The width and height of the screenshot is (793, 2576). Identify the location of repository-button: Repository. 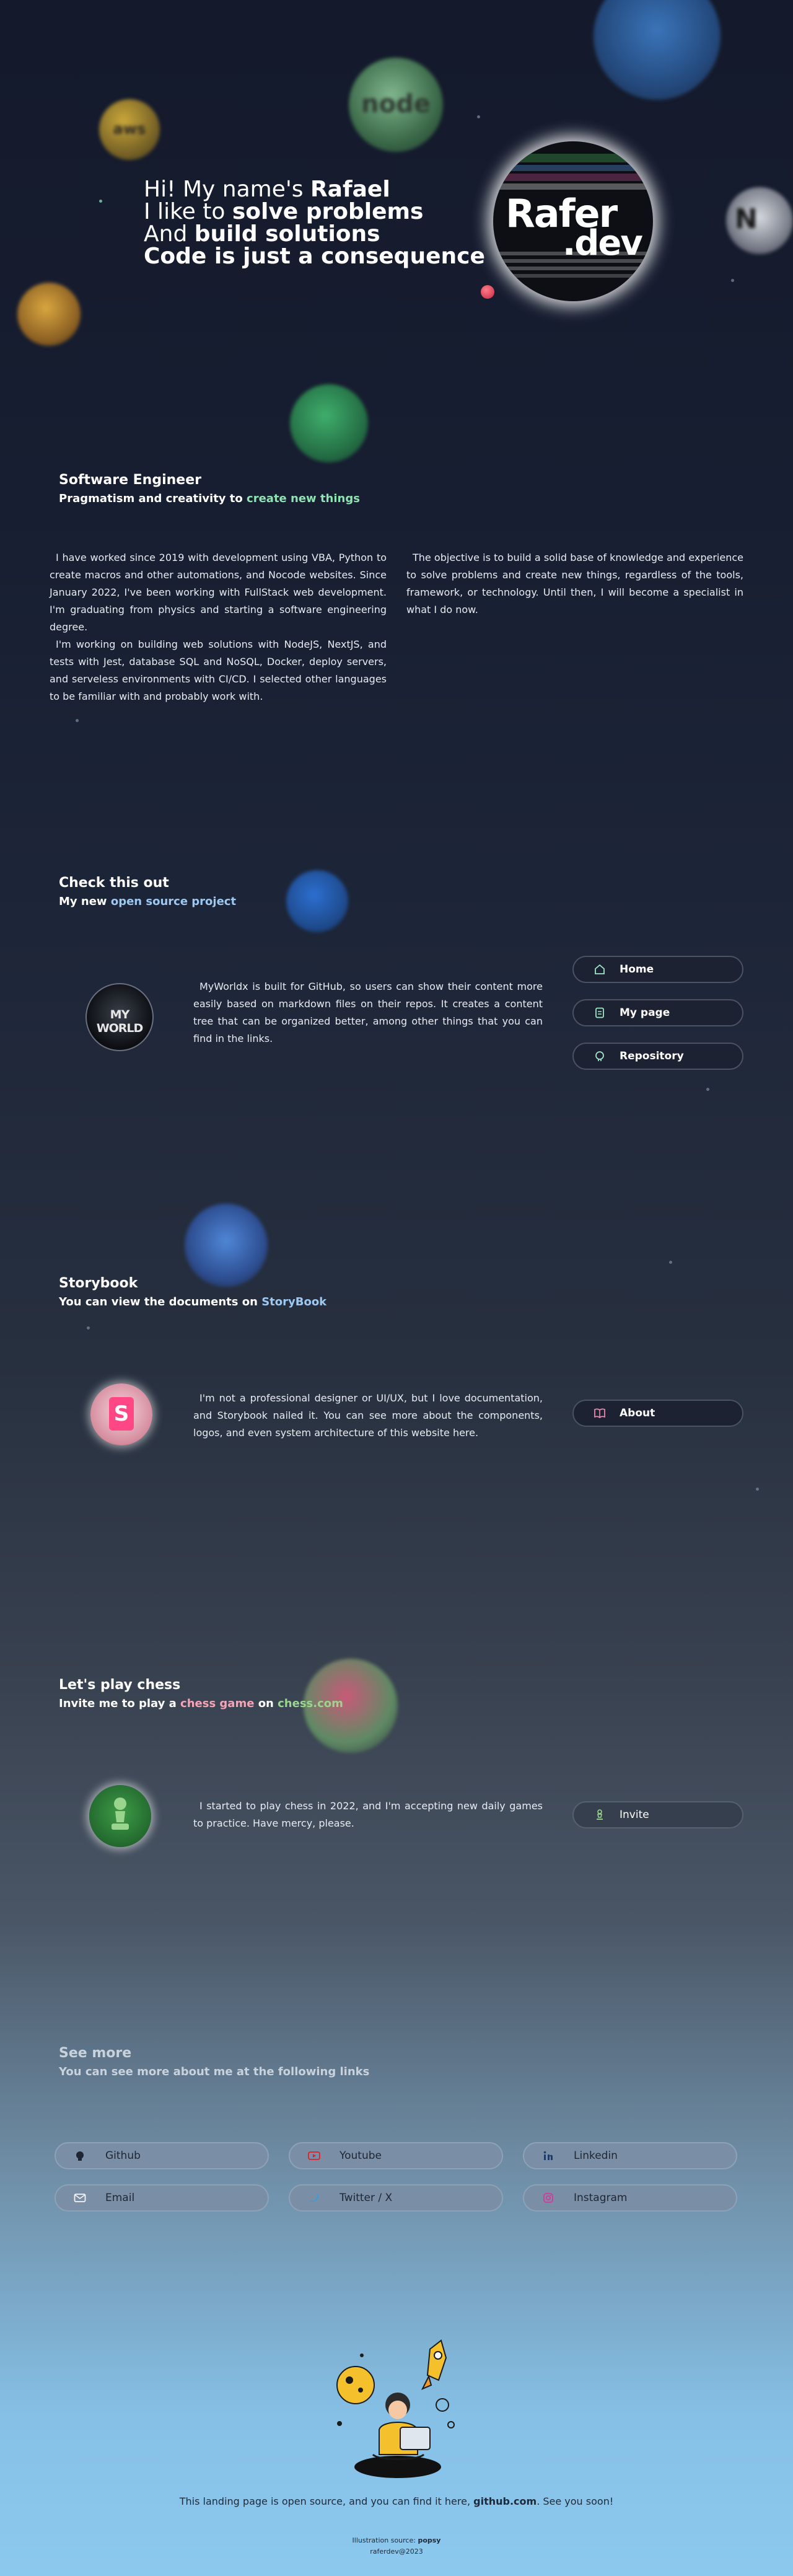
(657, 1056).